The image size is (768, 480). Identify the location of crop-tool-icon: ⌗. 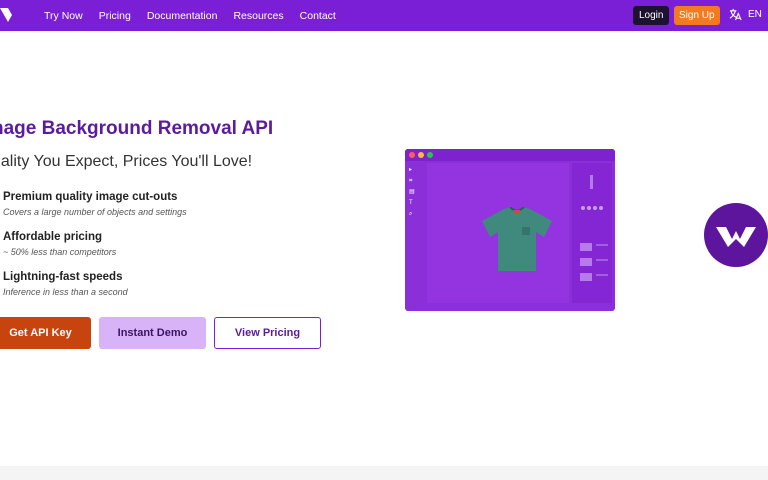
(411, 181).